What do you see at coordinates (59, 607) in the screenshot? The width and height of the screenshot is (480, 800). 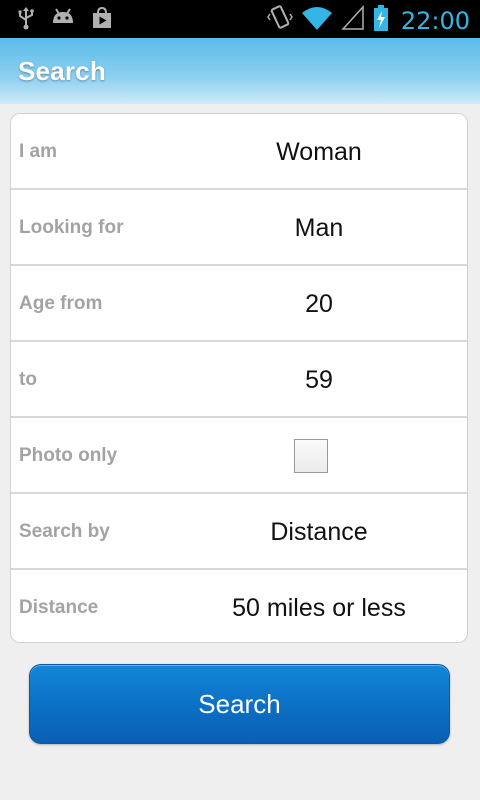 I see `distance-label: Distance` at bounding box center [59, 607].